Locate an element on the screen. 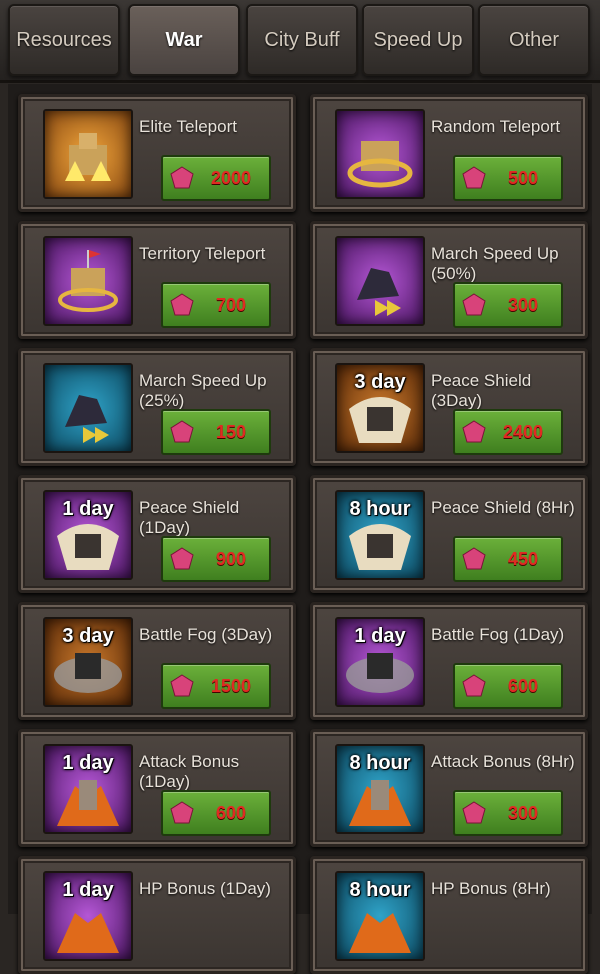 This screenshot has width=600, height=974. buy-button: 1500 is located at coordinates (216, 686).